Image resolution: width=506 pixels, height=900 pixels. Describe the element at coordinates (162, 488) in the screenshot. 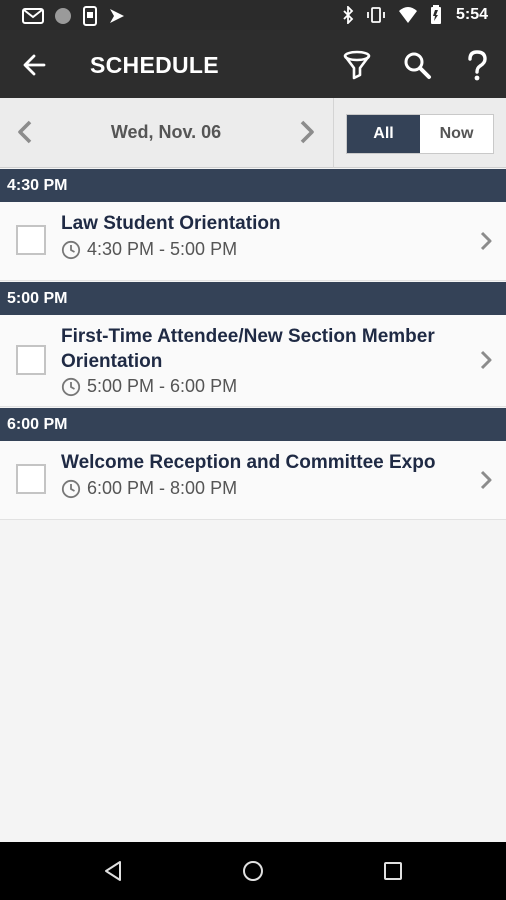

I see `event-time: 6:00 PM - 8:00 PM` at that location.